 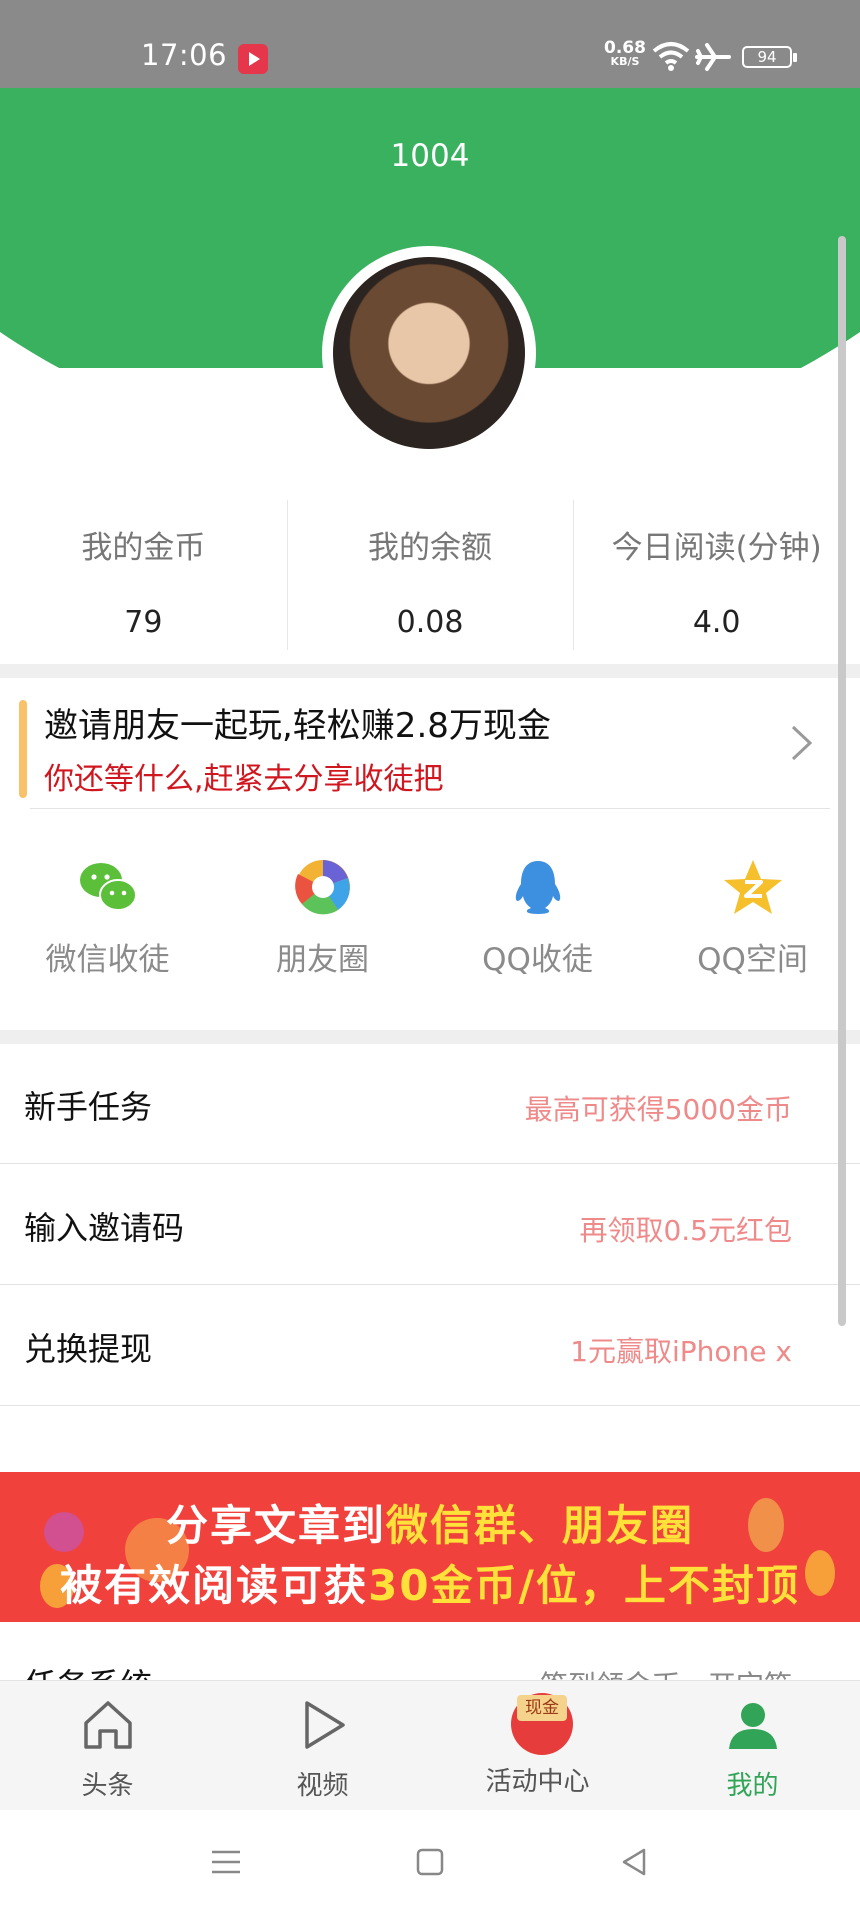 What do you see at coordinates (634, 1862) in the screenshot?
I see `back-icon` at bounding box center [634, 1862].